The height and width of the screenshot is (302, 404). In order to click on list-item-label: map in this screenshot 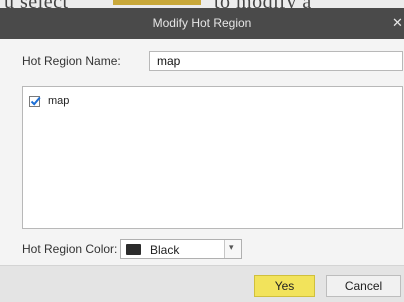, I will do `click(59, 101)`.